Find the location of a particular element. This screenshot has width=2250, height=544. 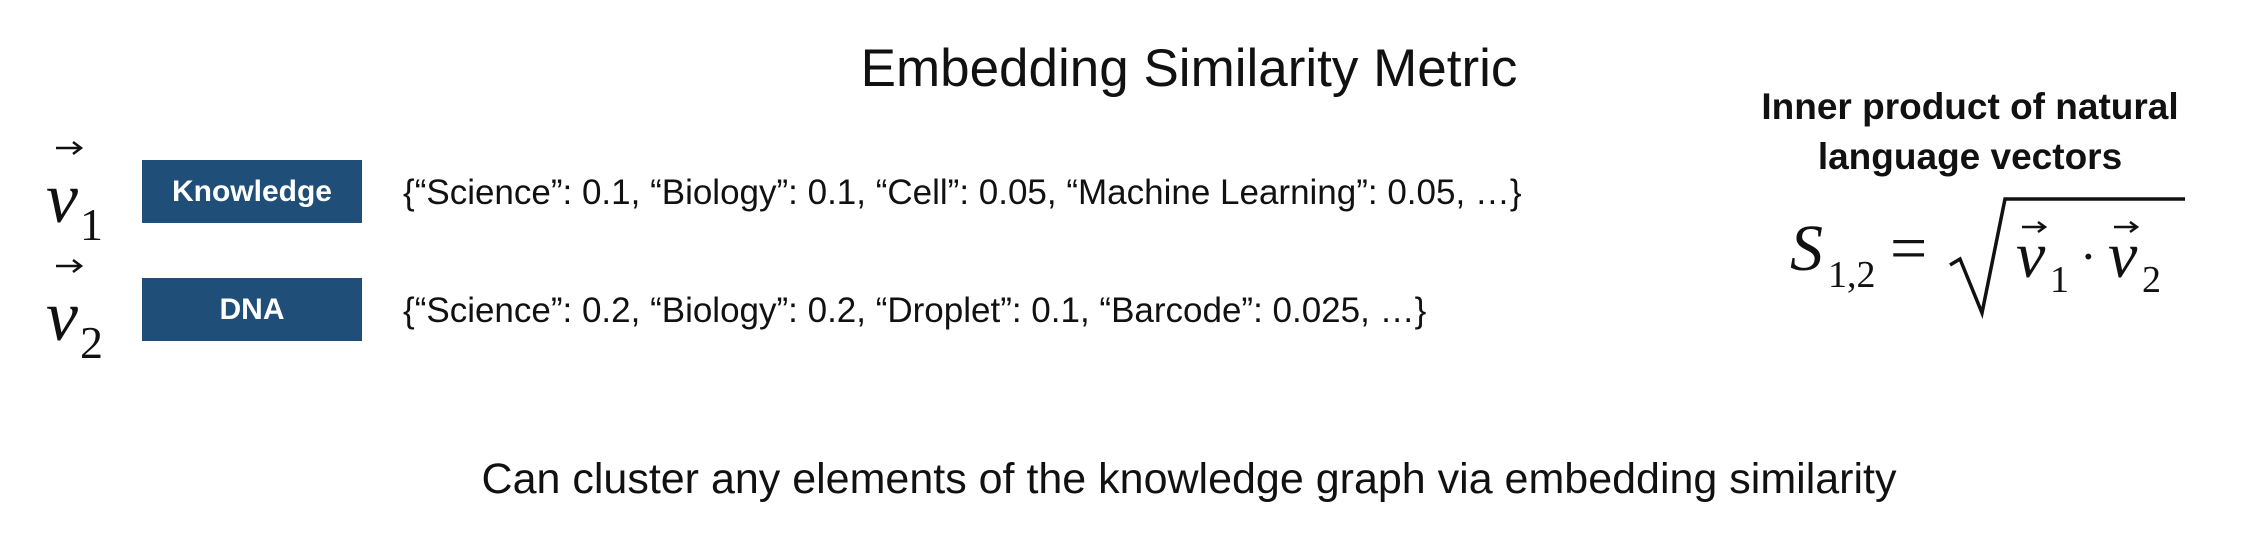

concept-box-knowledge: Knowledge is located at coordinates (252, 191).